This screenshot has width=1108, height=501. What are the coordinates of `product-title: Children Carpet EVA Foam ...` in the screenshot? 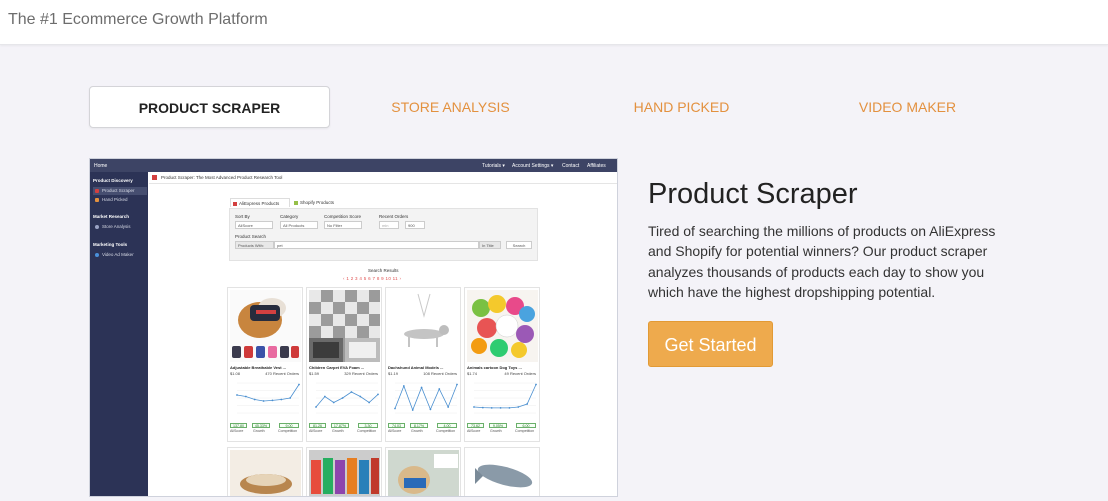 It's located at (337, 367).